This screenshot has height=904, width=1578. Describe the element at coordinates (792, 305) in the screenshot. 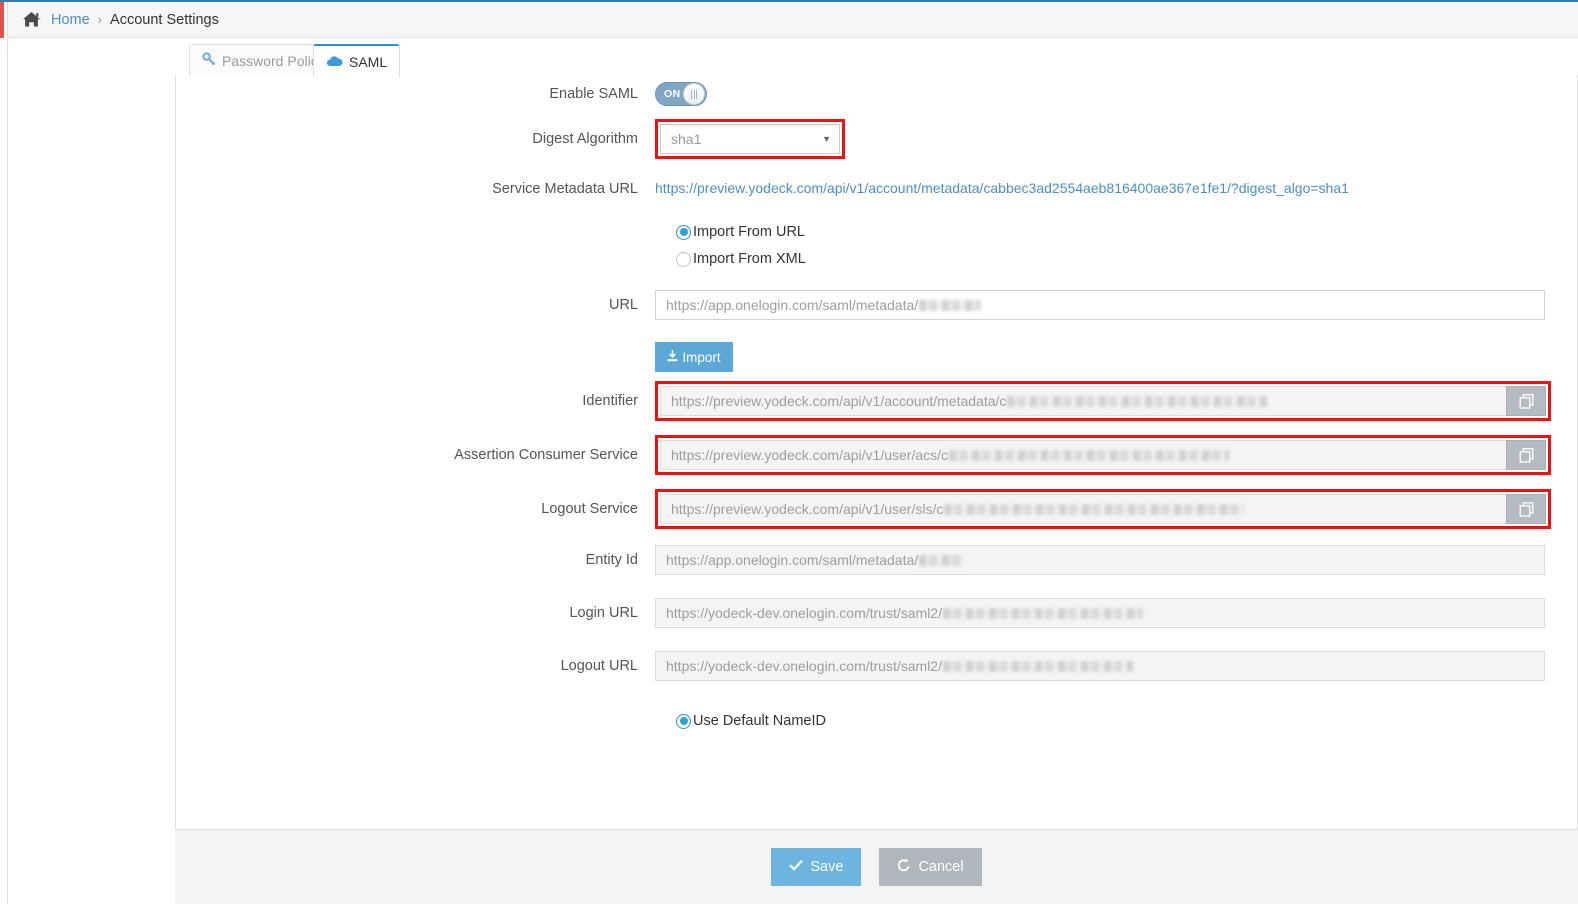

I see `url-value: https://app.onelogin.com/saml/metadata/` at that location.